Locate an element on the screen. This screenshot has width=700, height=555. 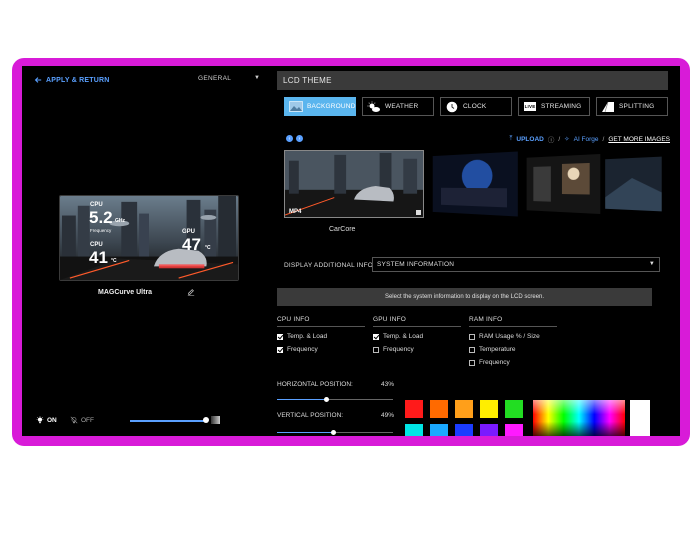
vertical-position-value: 49% is located at coordinates (388, 415).